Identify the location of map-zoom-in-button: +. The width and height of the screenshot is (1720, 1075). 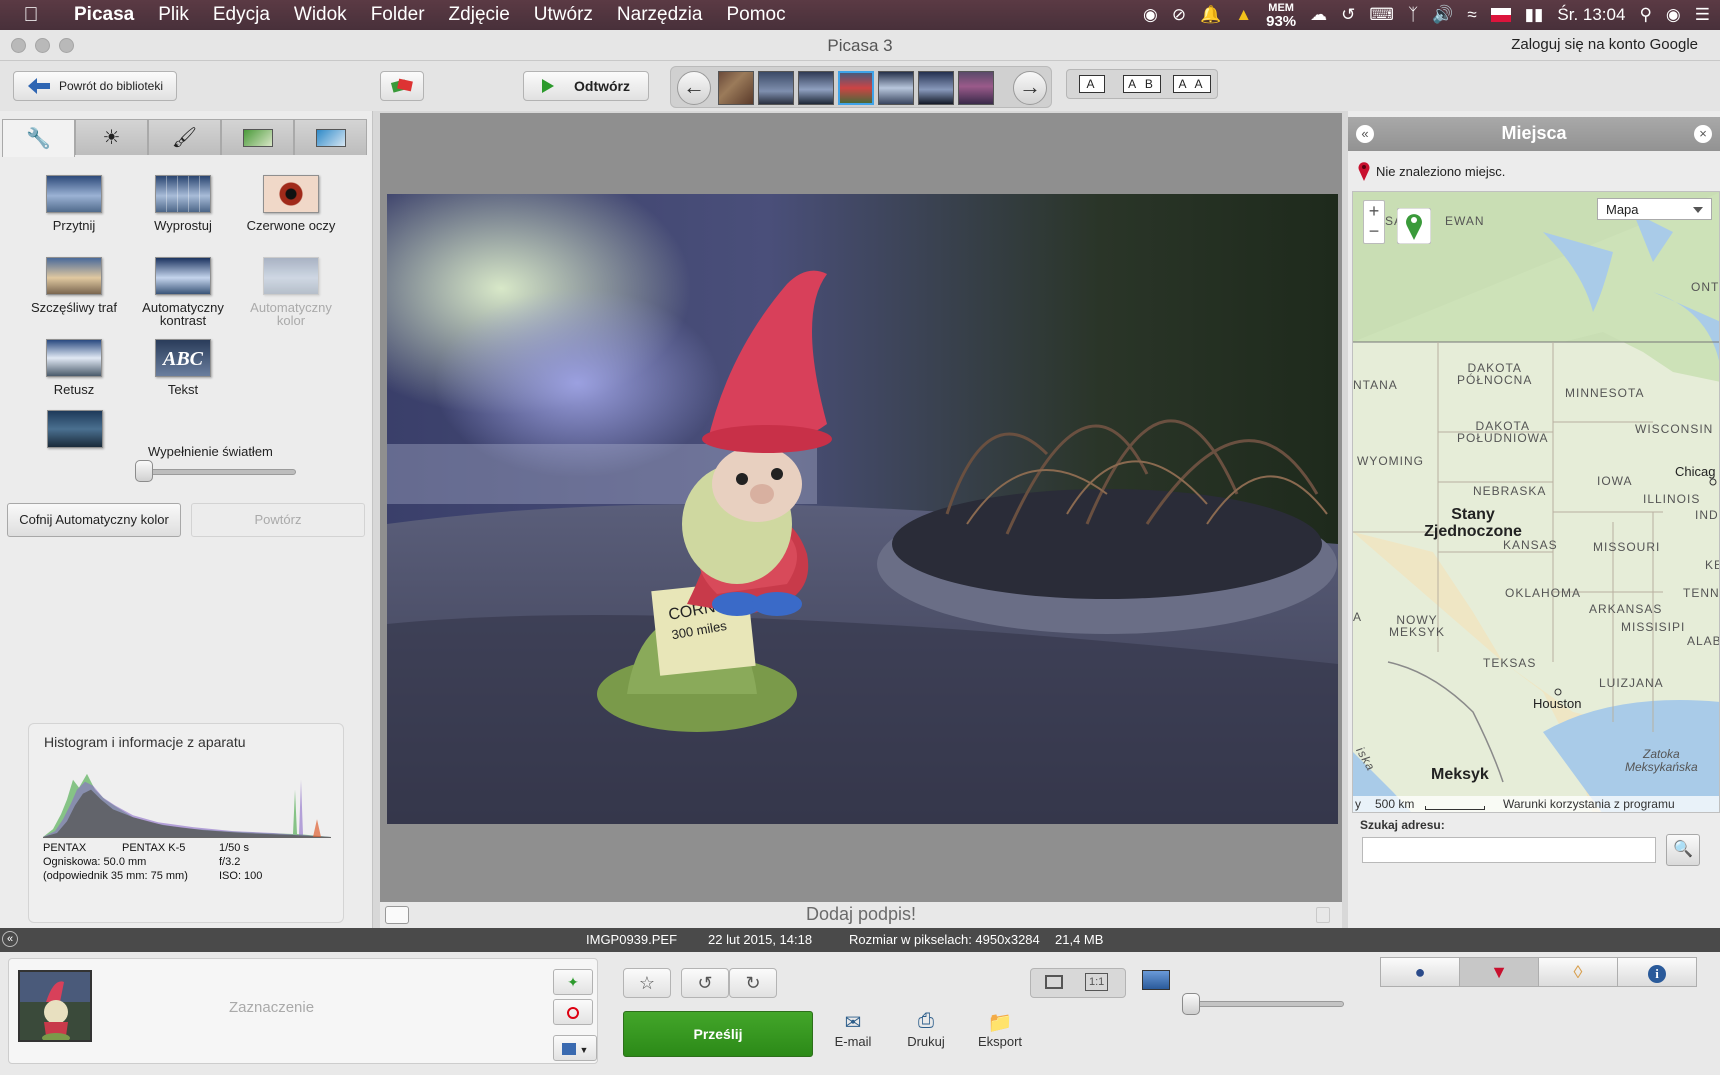
(1374, 211).